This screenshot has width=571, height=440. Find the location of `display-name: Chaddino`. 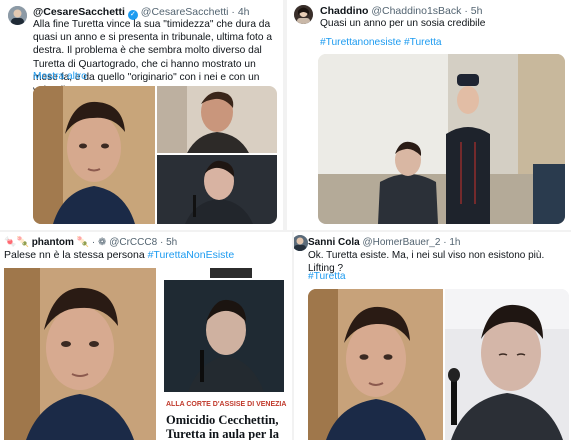

display-name: Chaddino is located at coordinates (344, 11).